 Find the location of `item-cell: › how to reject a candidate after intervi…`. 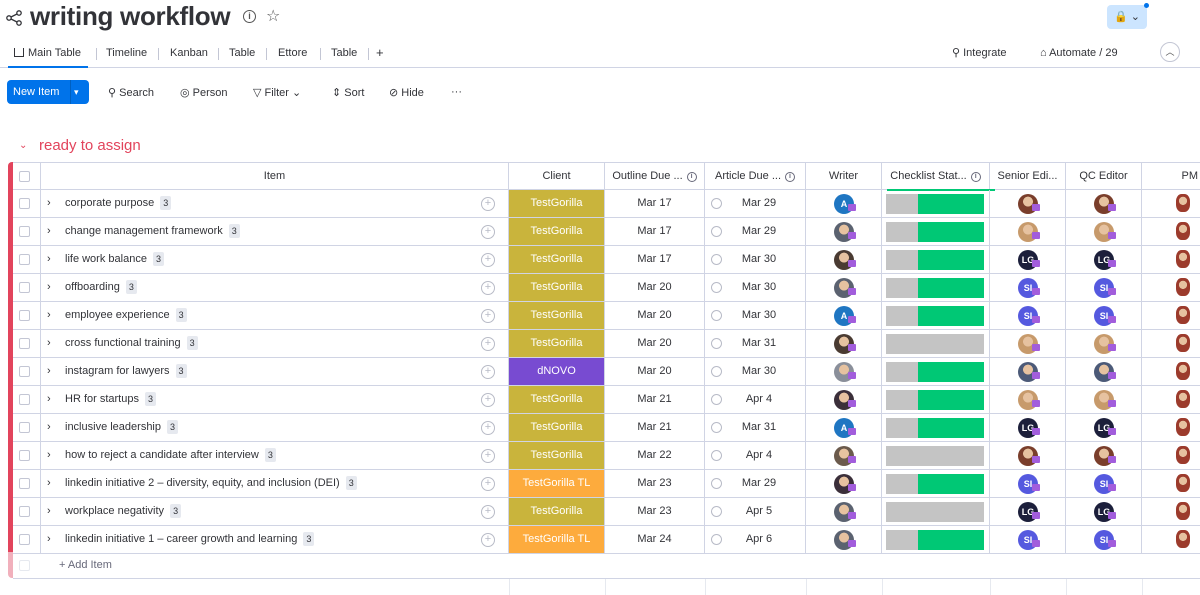

item-cell: › how to reject a candidate after intervi… is located at coordinates (275, 455).